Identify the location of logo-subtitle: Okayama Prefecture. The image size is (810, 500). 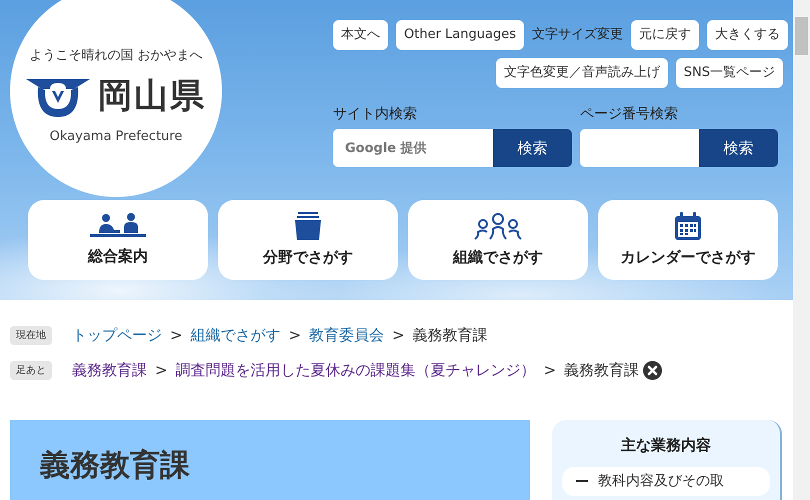
(116, 137).